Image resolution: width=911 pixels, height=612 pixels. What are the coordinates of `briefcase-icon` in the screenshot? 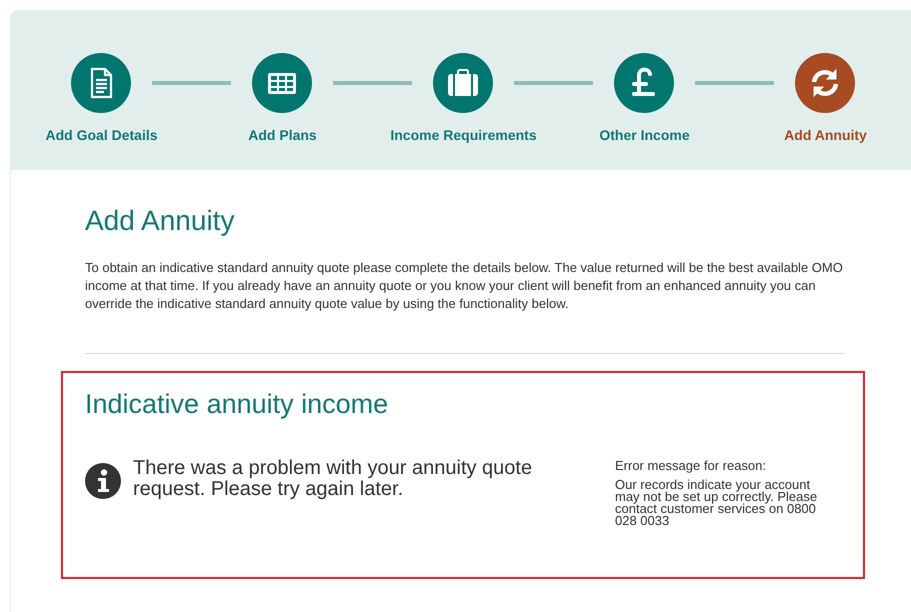 It's located at (463, 83).